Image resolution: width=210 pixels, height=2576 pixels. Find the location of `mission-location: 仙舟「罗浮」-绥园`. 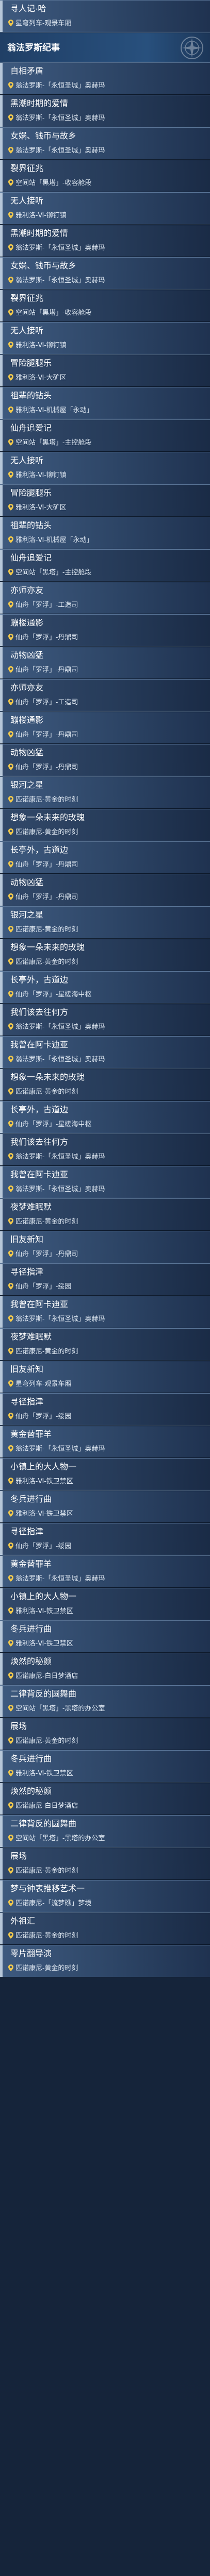

mission-location: 仙舟「罗浮」-绥园 is located at coordinates (106, 1546).